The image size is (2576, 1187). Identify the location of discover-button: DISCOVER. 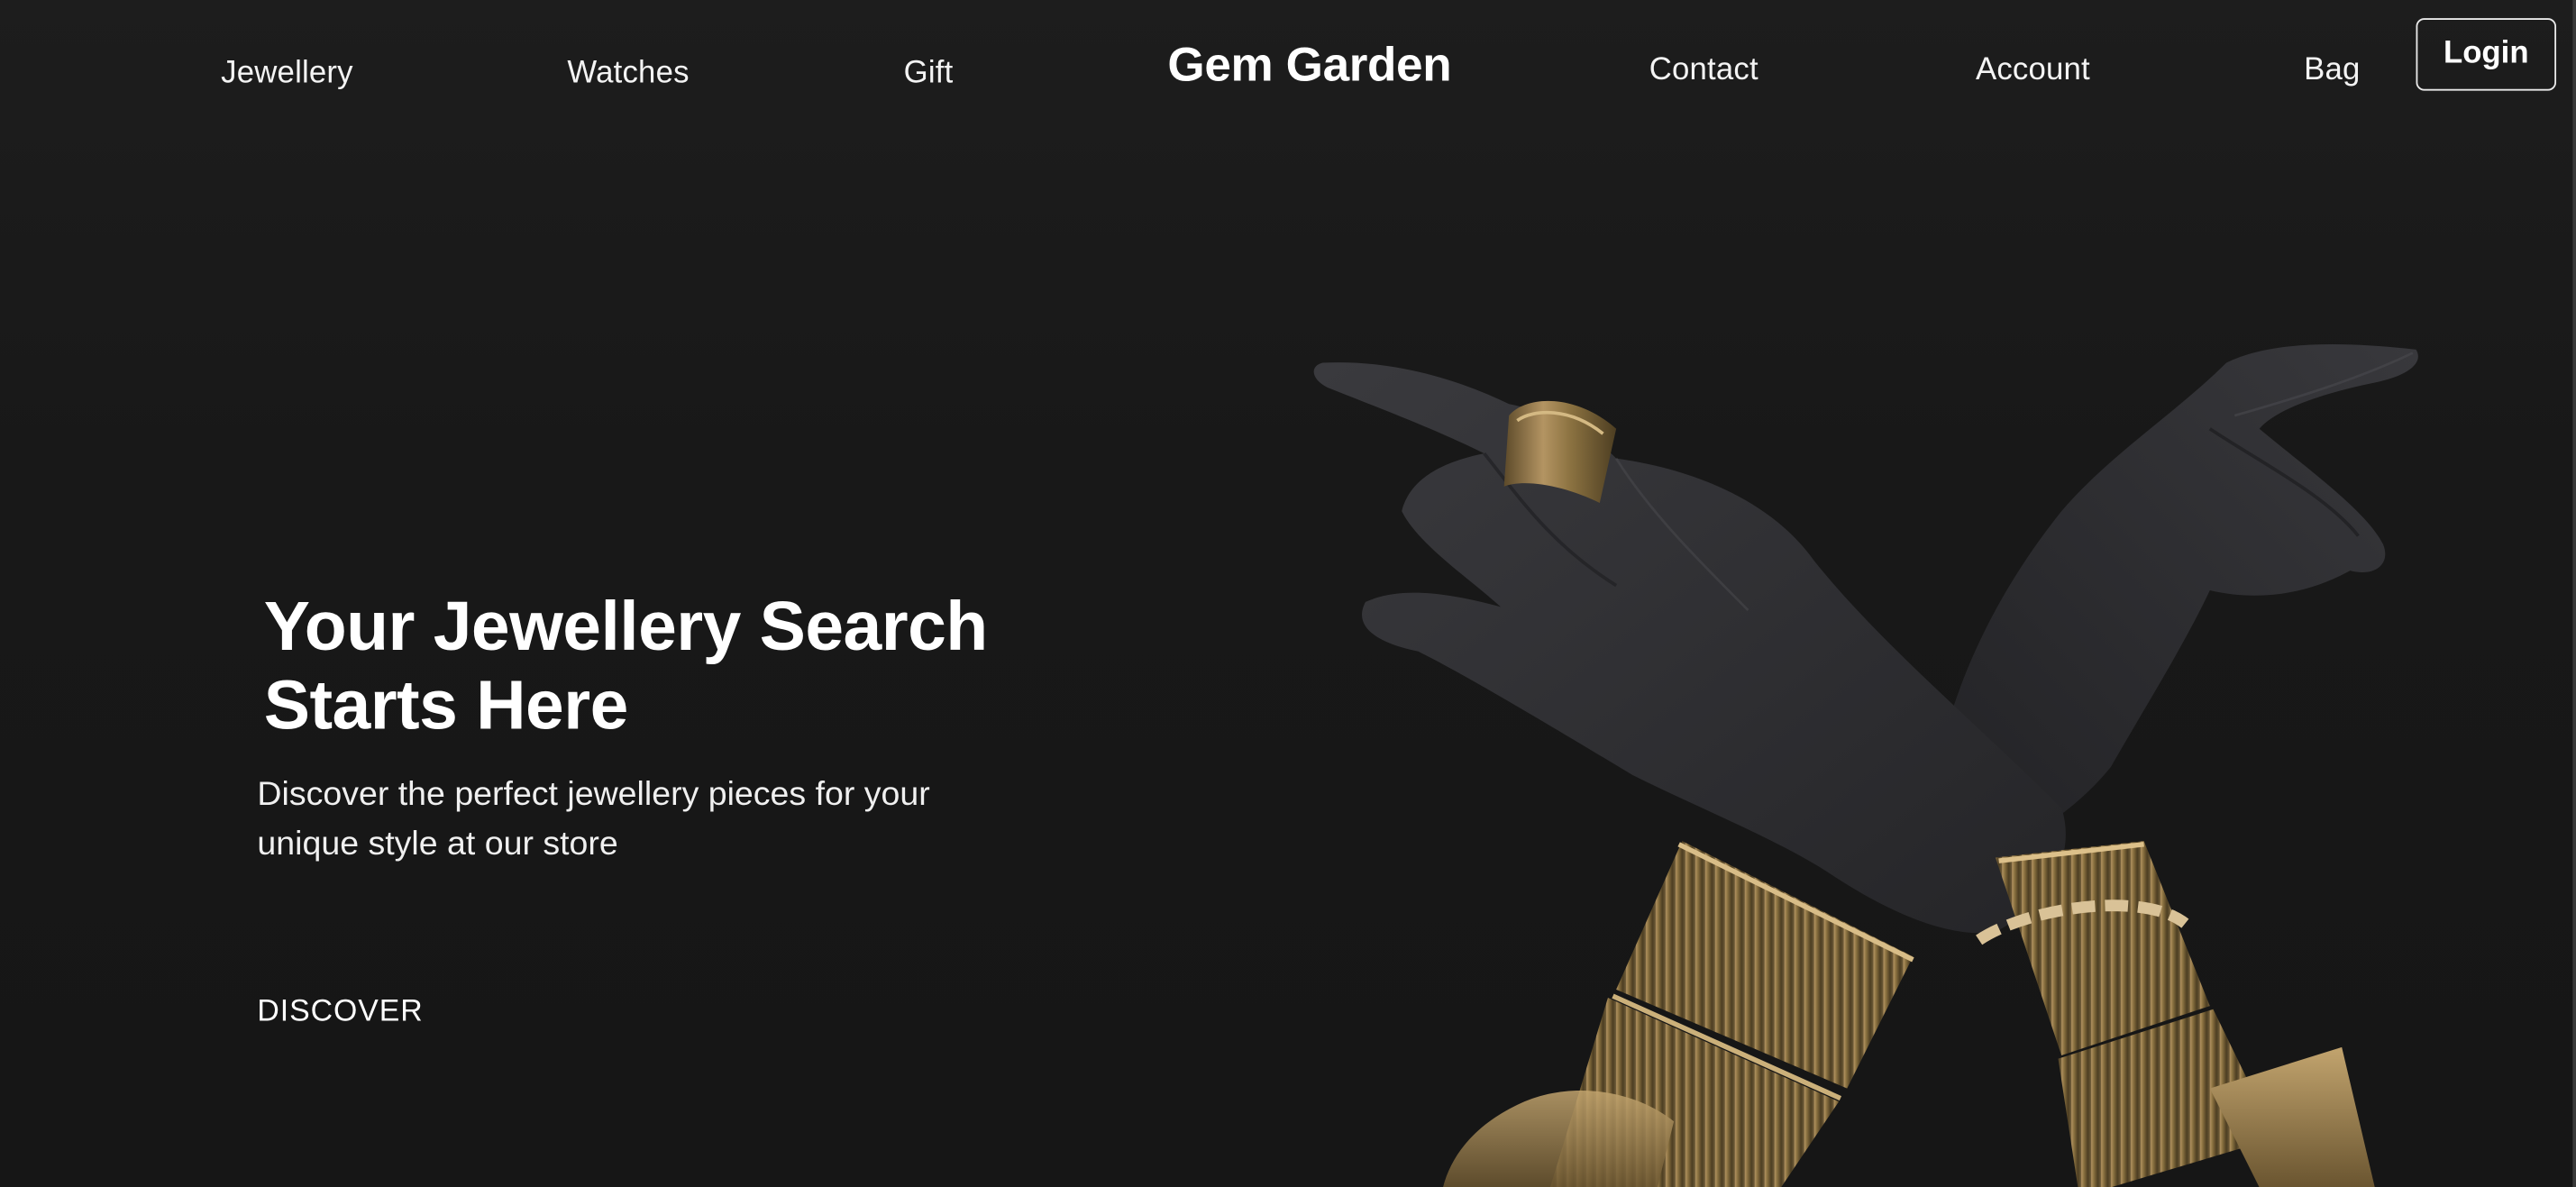
(340, 1010).